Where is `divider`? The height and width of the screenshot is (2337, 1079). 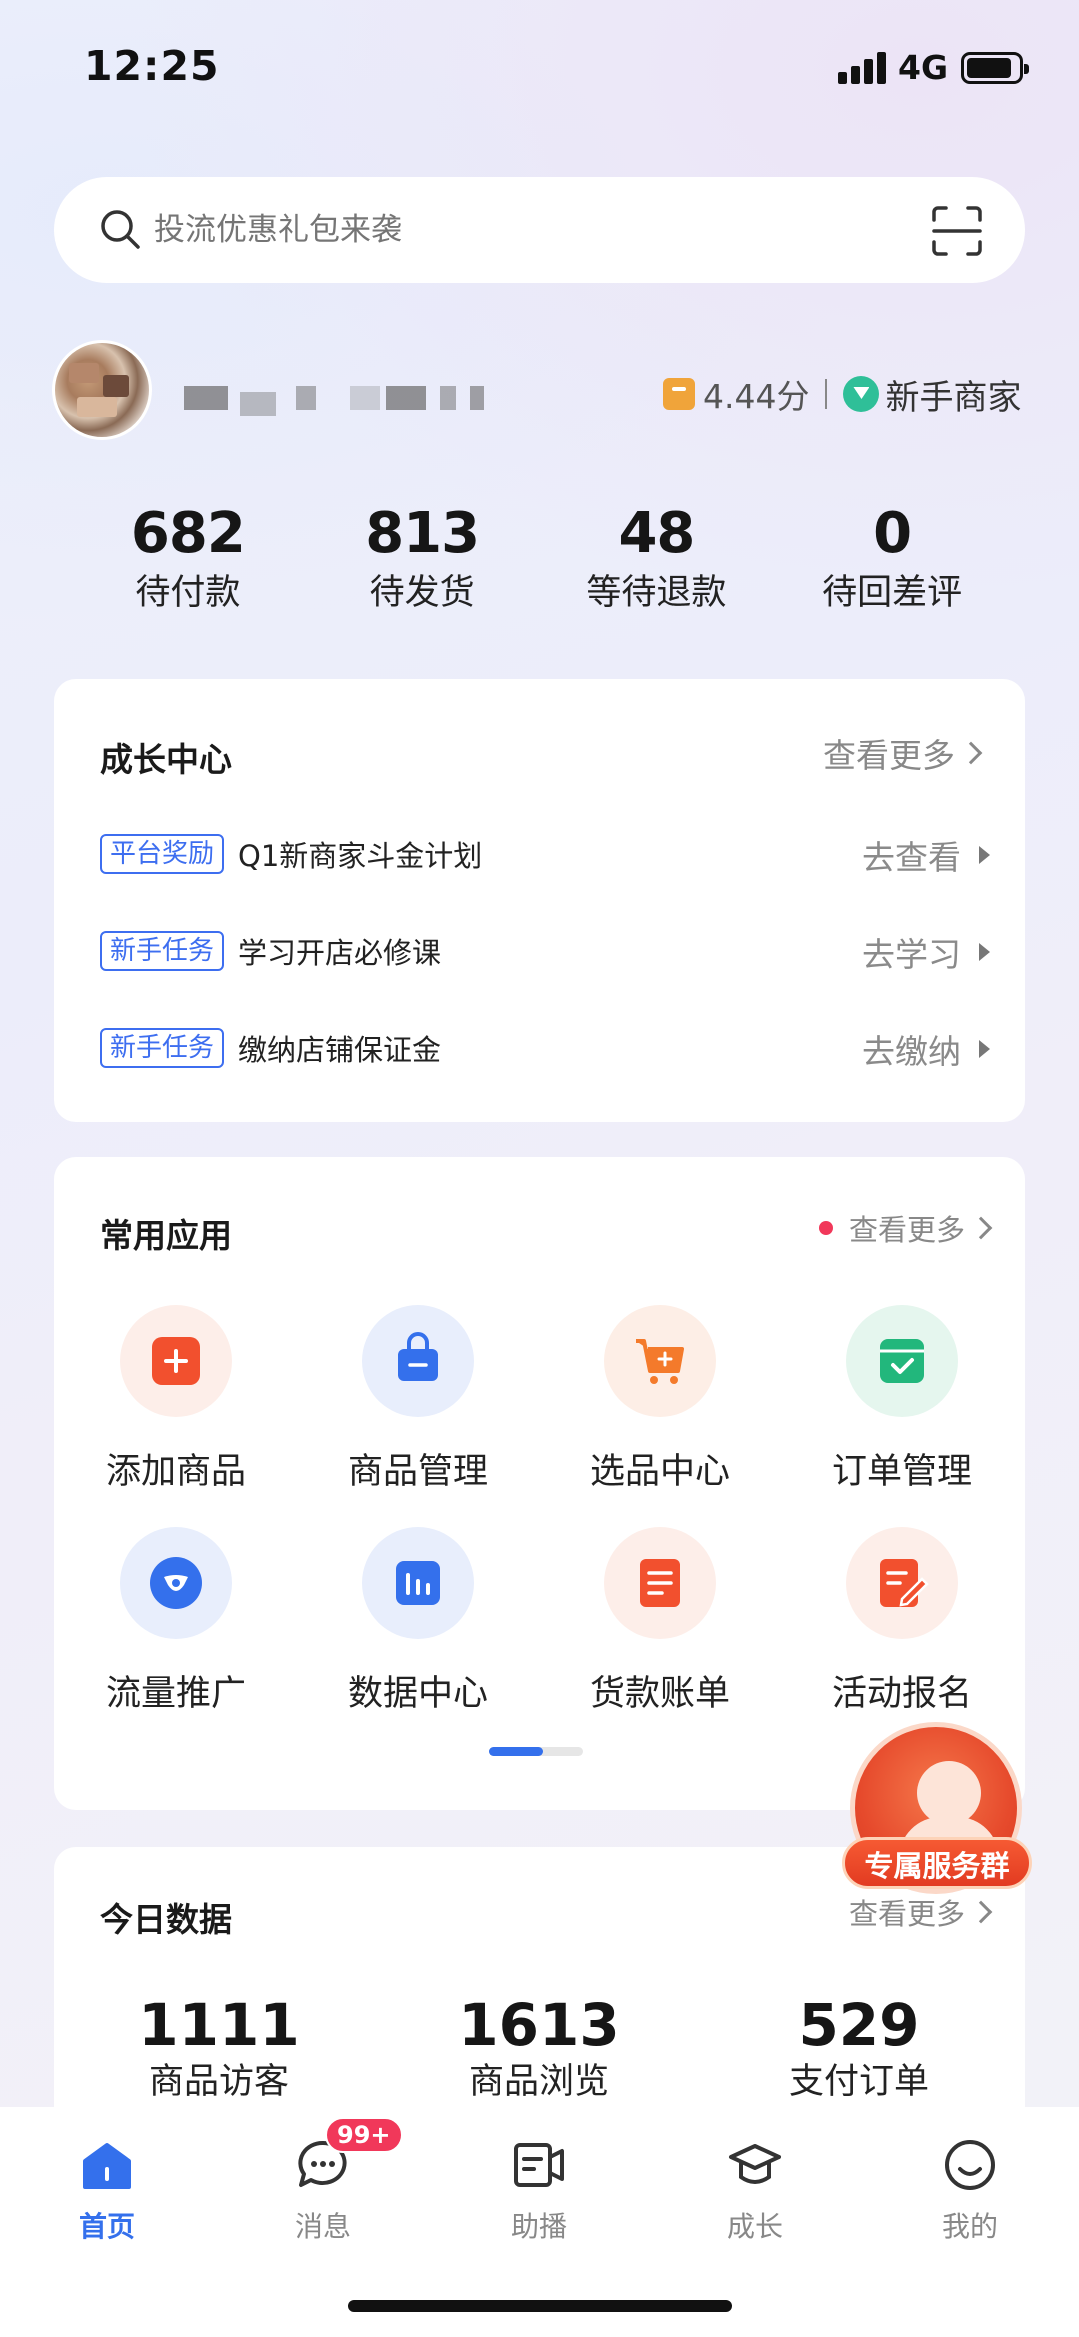
divider is located at coordinates (826, 394).